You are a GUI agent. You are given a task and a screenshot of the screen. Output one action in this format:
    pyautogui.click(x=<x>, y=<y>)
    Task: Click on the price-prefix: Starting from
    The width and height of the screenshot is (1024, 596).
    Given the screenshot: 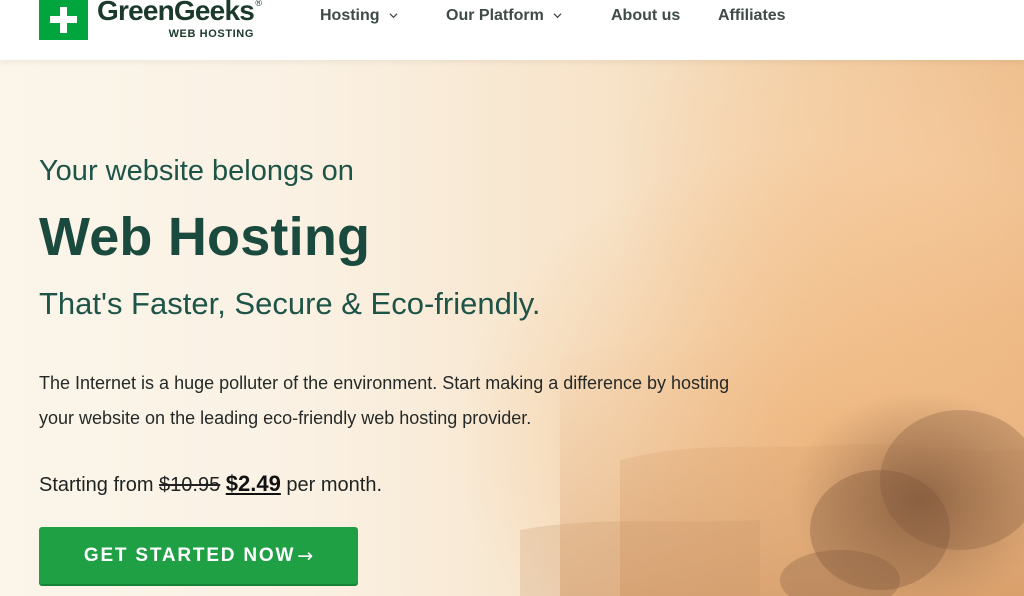 What is the action you would take?
    pyautogui.click(x=96, y=485)
    